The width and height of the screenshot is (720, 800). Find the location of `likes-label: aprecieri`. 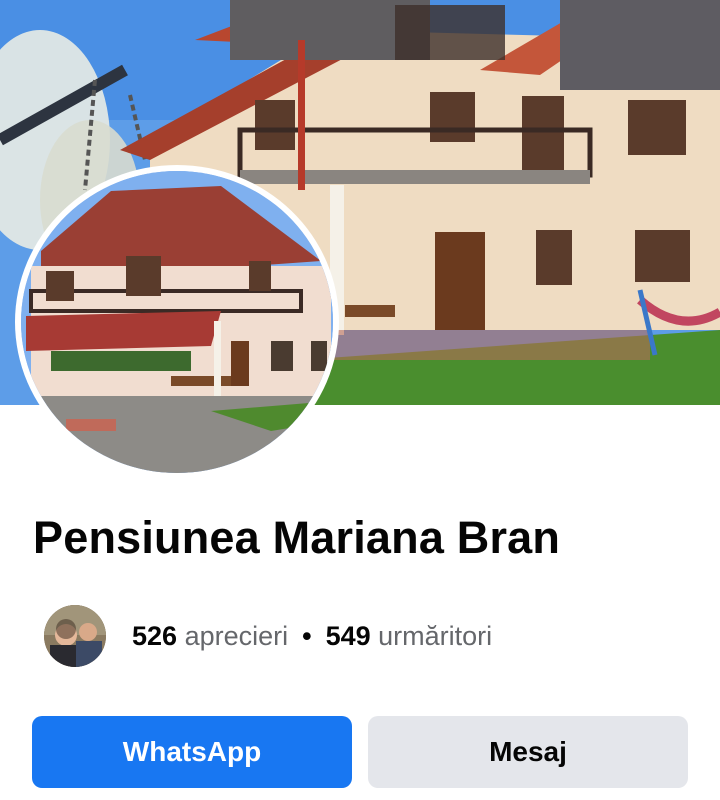

likes-label: aprecieri is located at coordinates (236, 635).